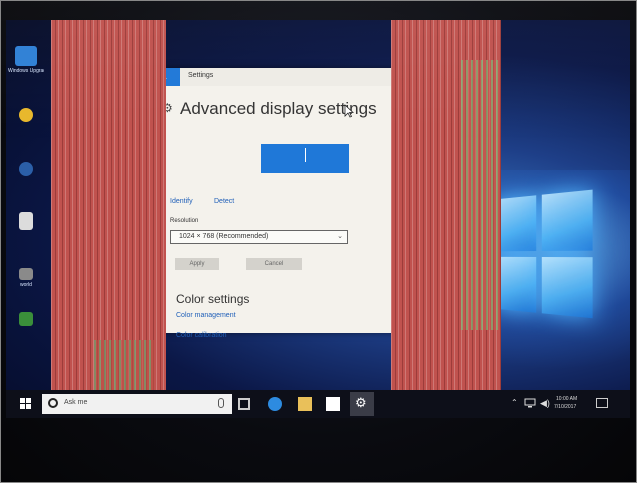 Image resolution: width=637 pixels, height=483 pixels. What do you see at coordinates (333, 404) in the screenshot?
I see `store-icon` at bounding box center [333, 404].